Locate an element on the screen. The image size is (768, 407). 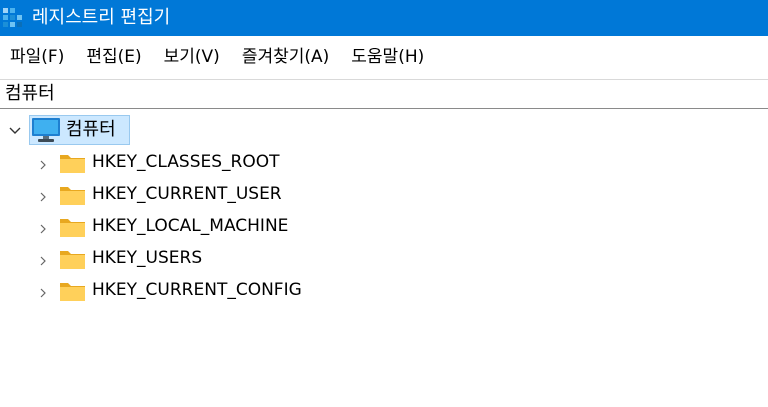
tree-item-label: HKEY_CURRENT_USER is located at coordinates (187, 194).